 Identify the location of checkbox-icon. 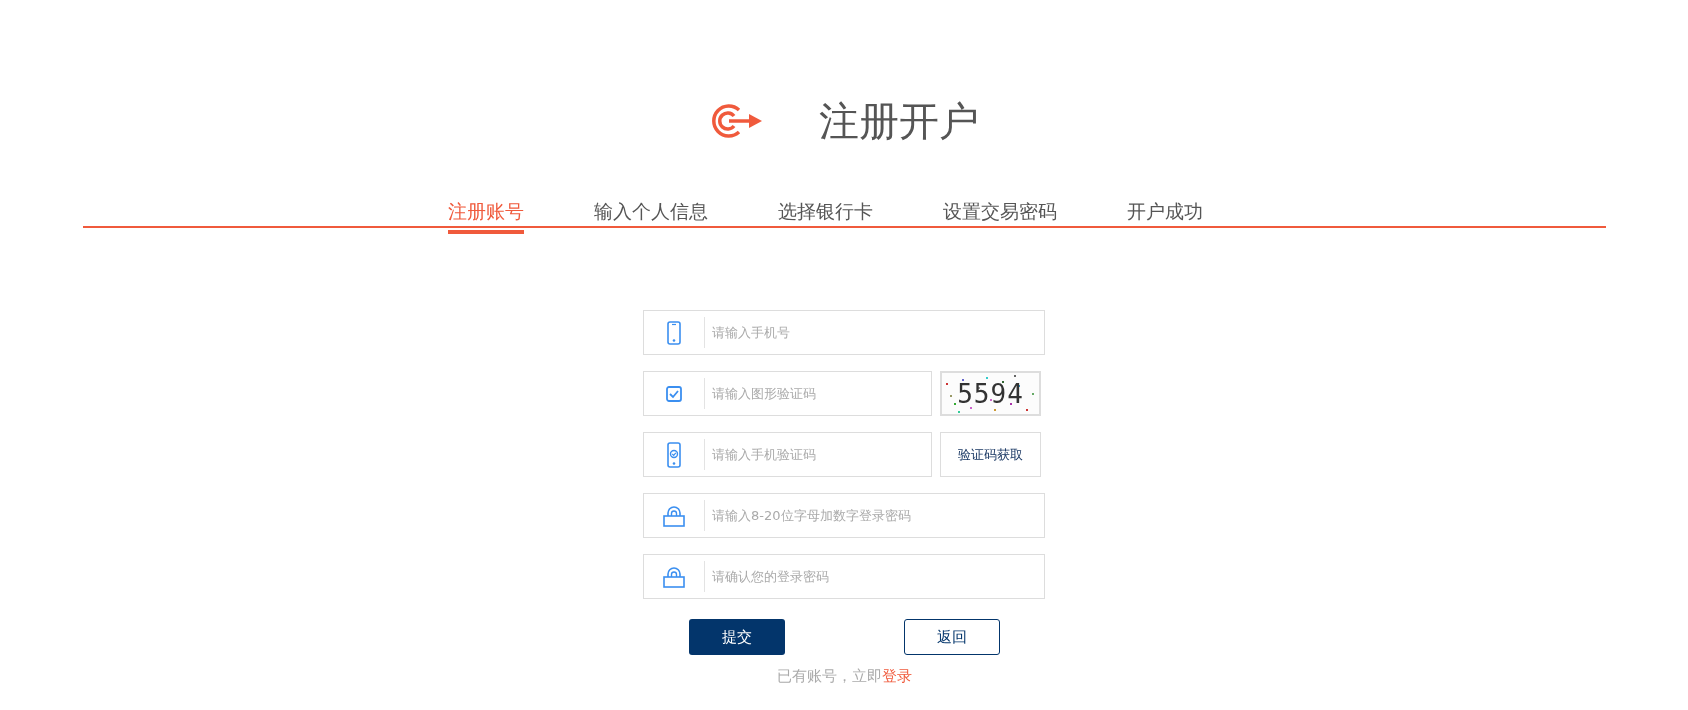
(674, 393).